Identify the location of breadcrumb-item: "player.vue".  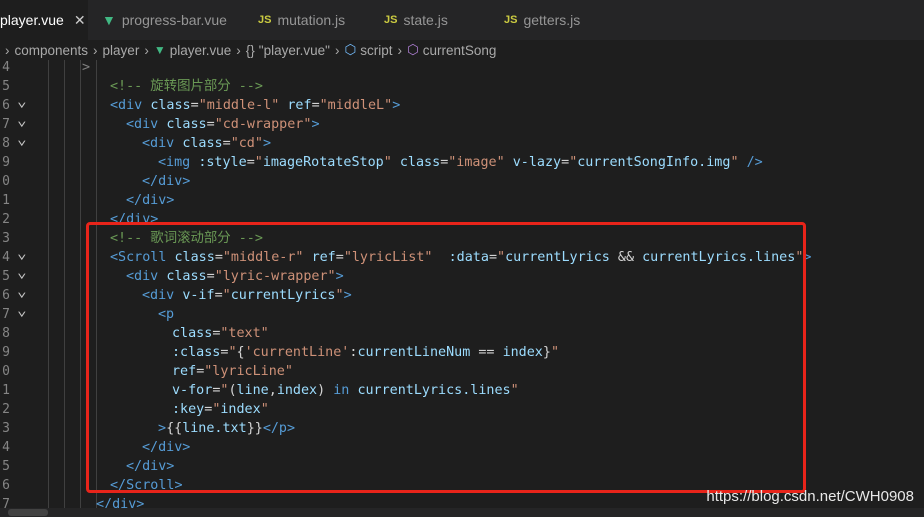
(294, 50).